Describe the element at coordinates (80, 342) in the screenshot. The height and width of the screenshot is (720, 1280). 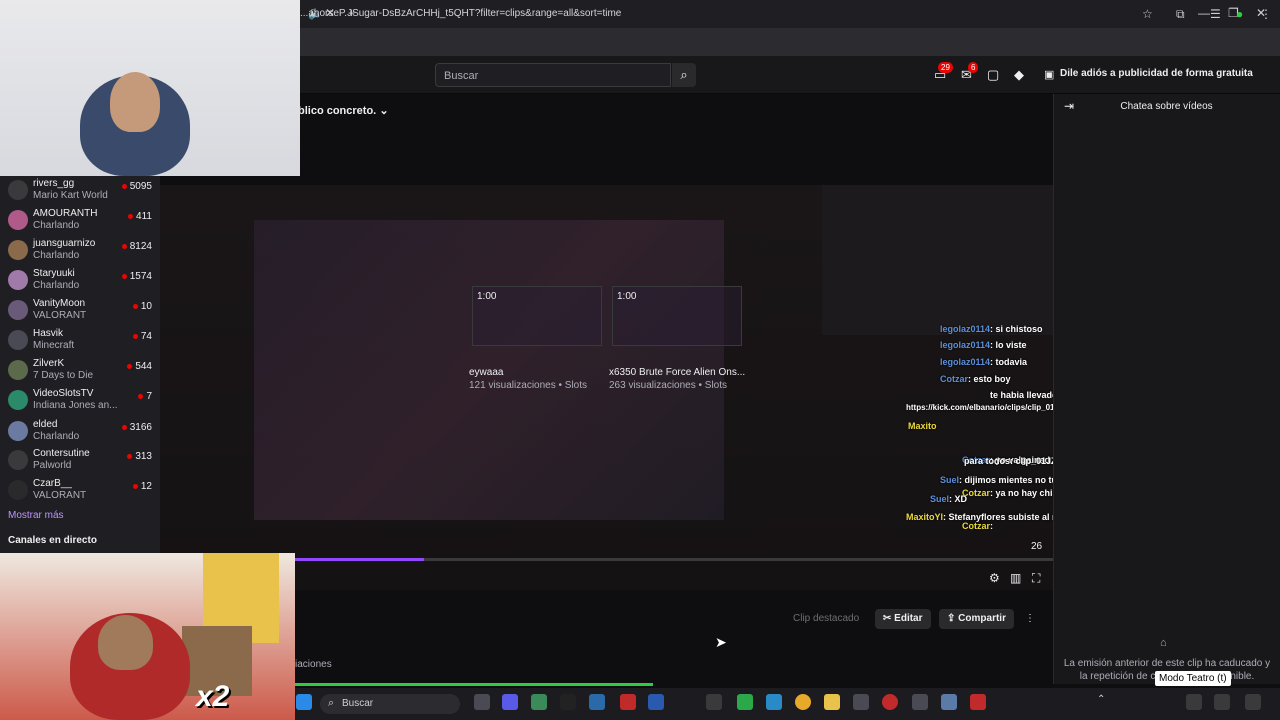
I see `sidebar-channel: Hasvik Minecraft 74` at that location.